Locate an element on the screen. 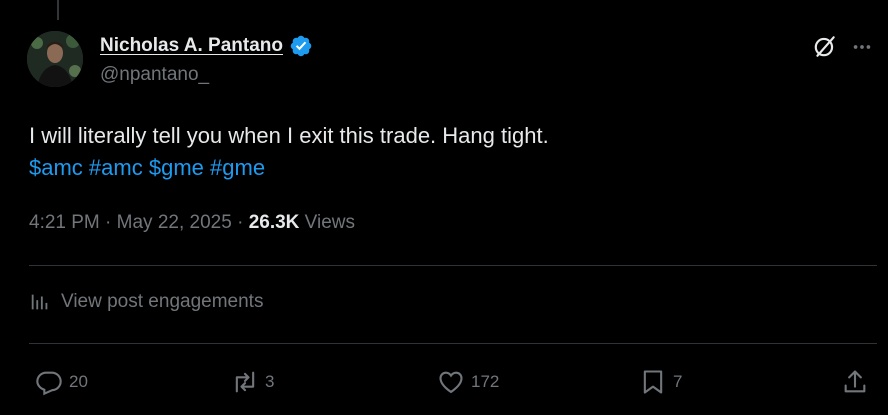 The image size is (888, 415). view-engagements-label: View post engagements is located at coordinates (162, 301).